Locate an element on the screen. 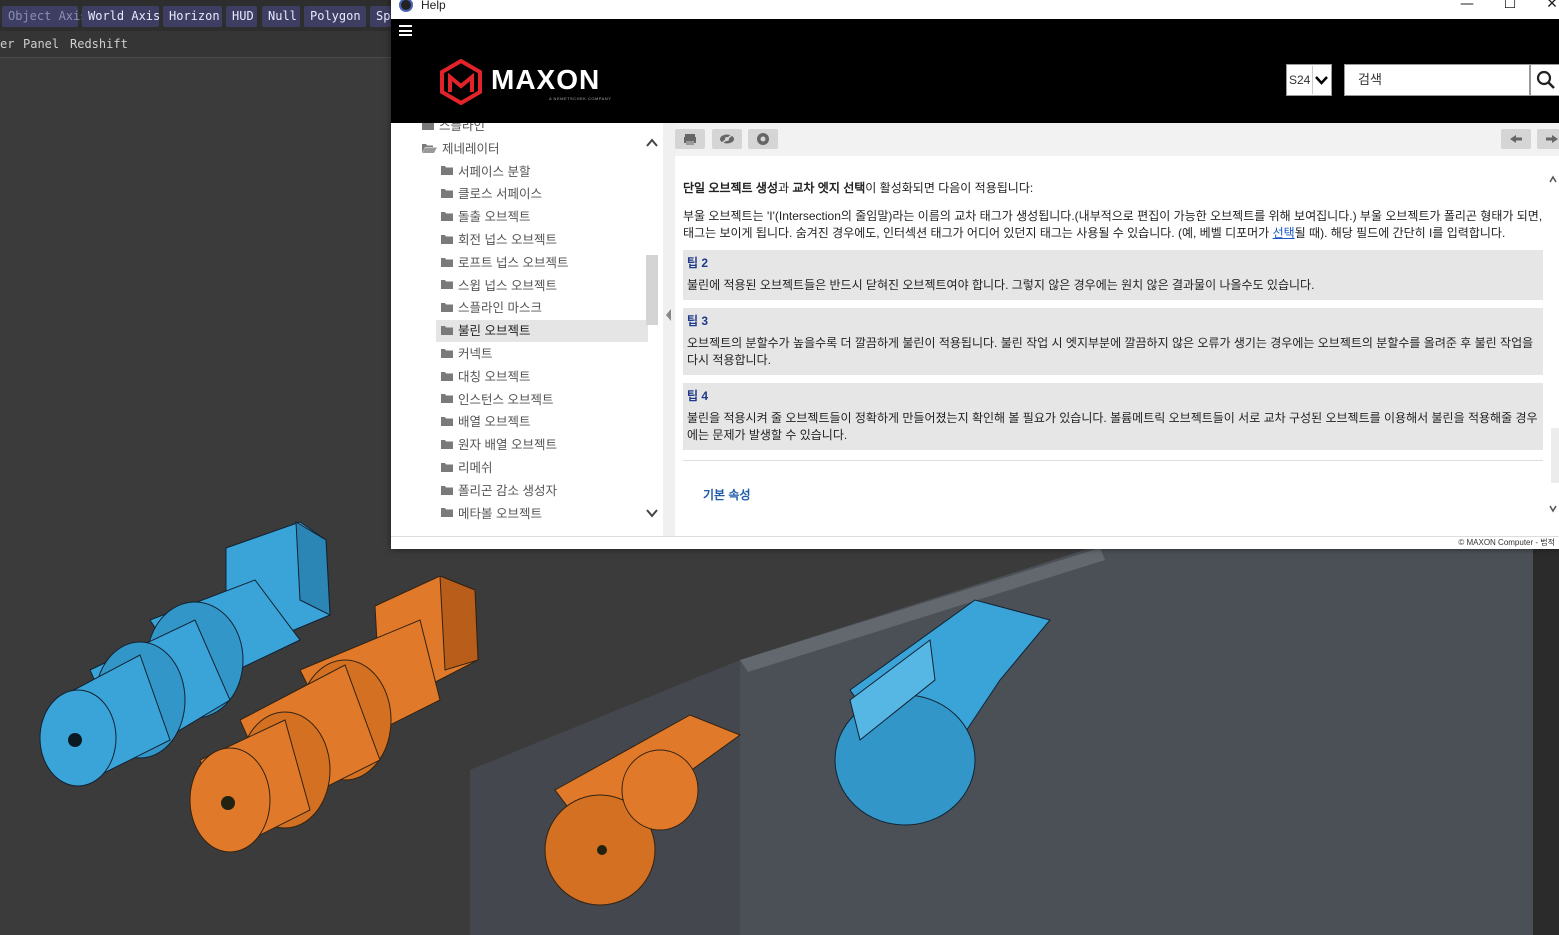  minimize-button: — is located at coordinates (1467, 7).